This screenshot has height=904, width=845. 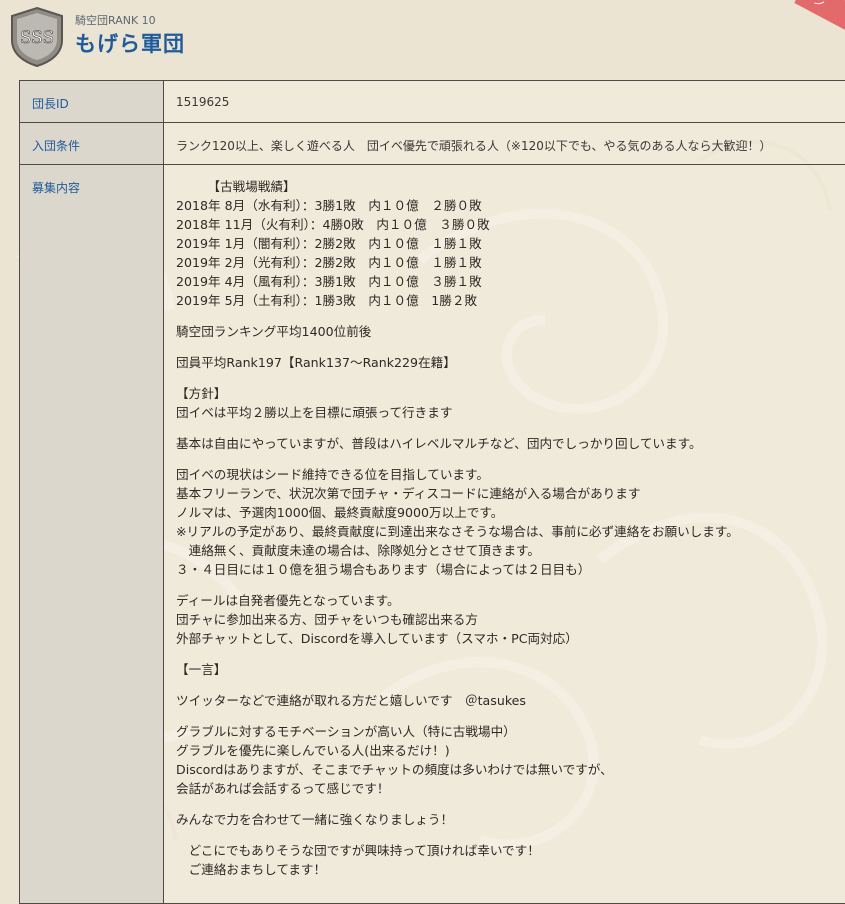 What do you see at coordinates (92, 144) in the screenshot?
I see `join-conditions-label: 入団条件` at bounding box center [92, 144].